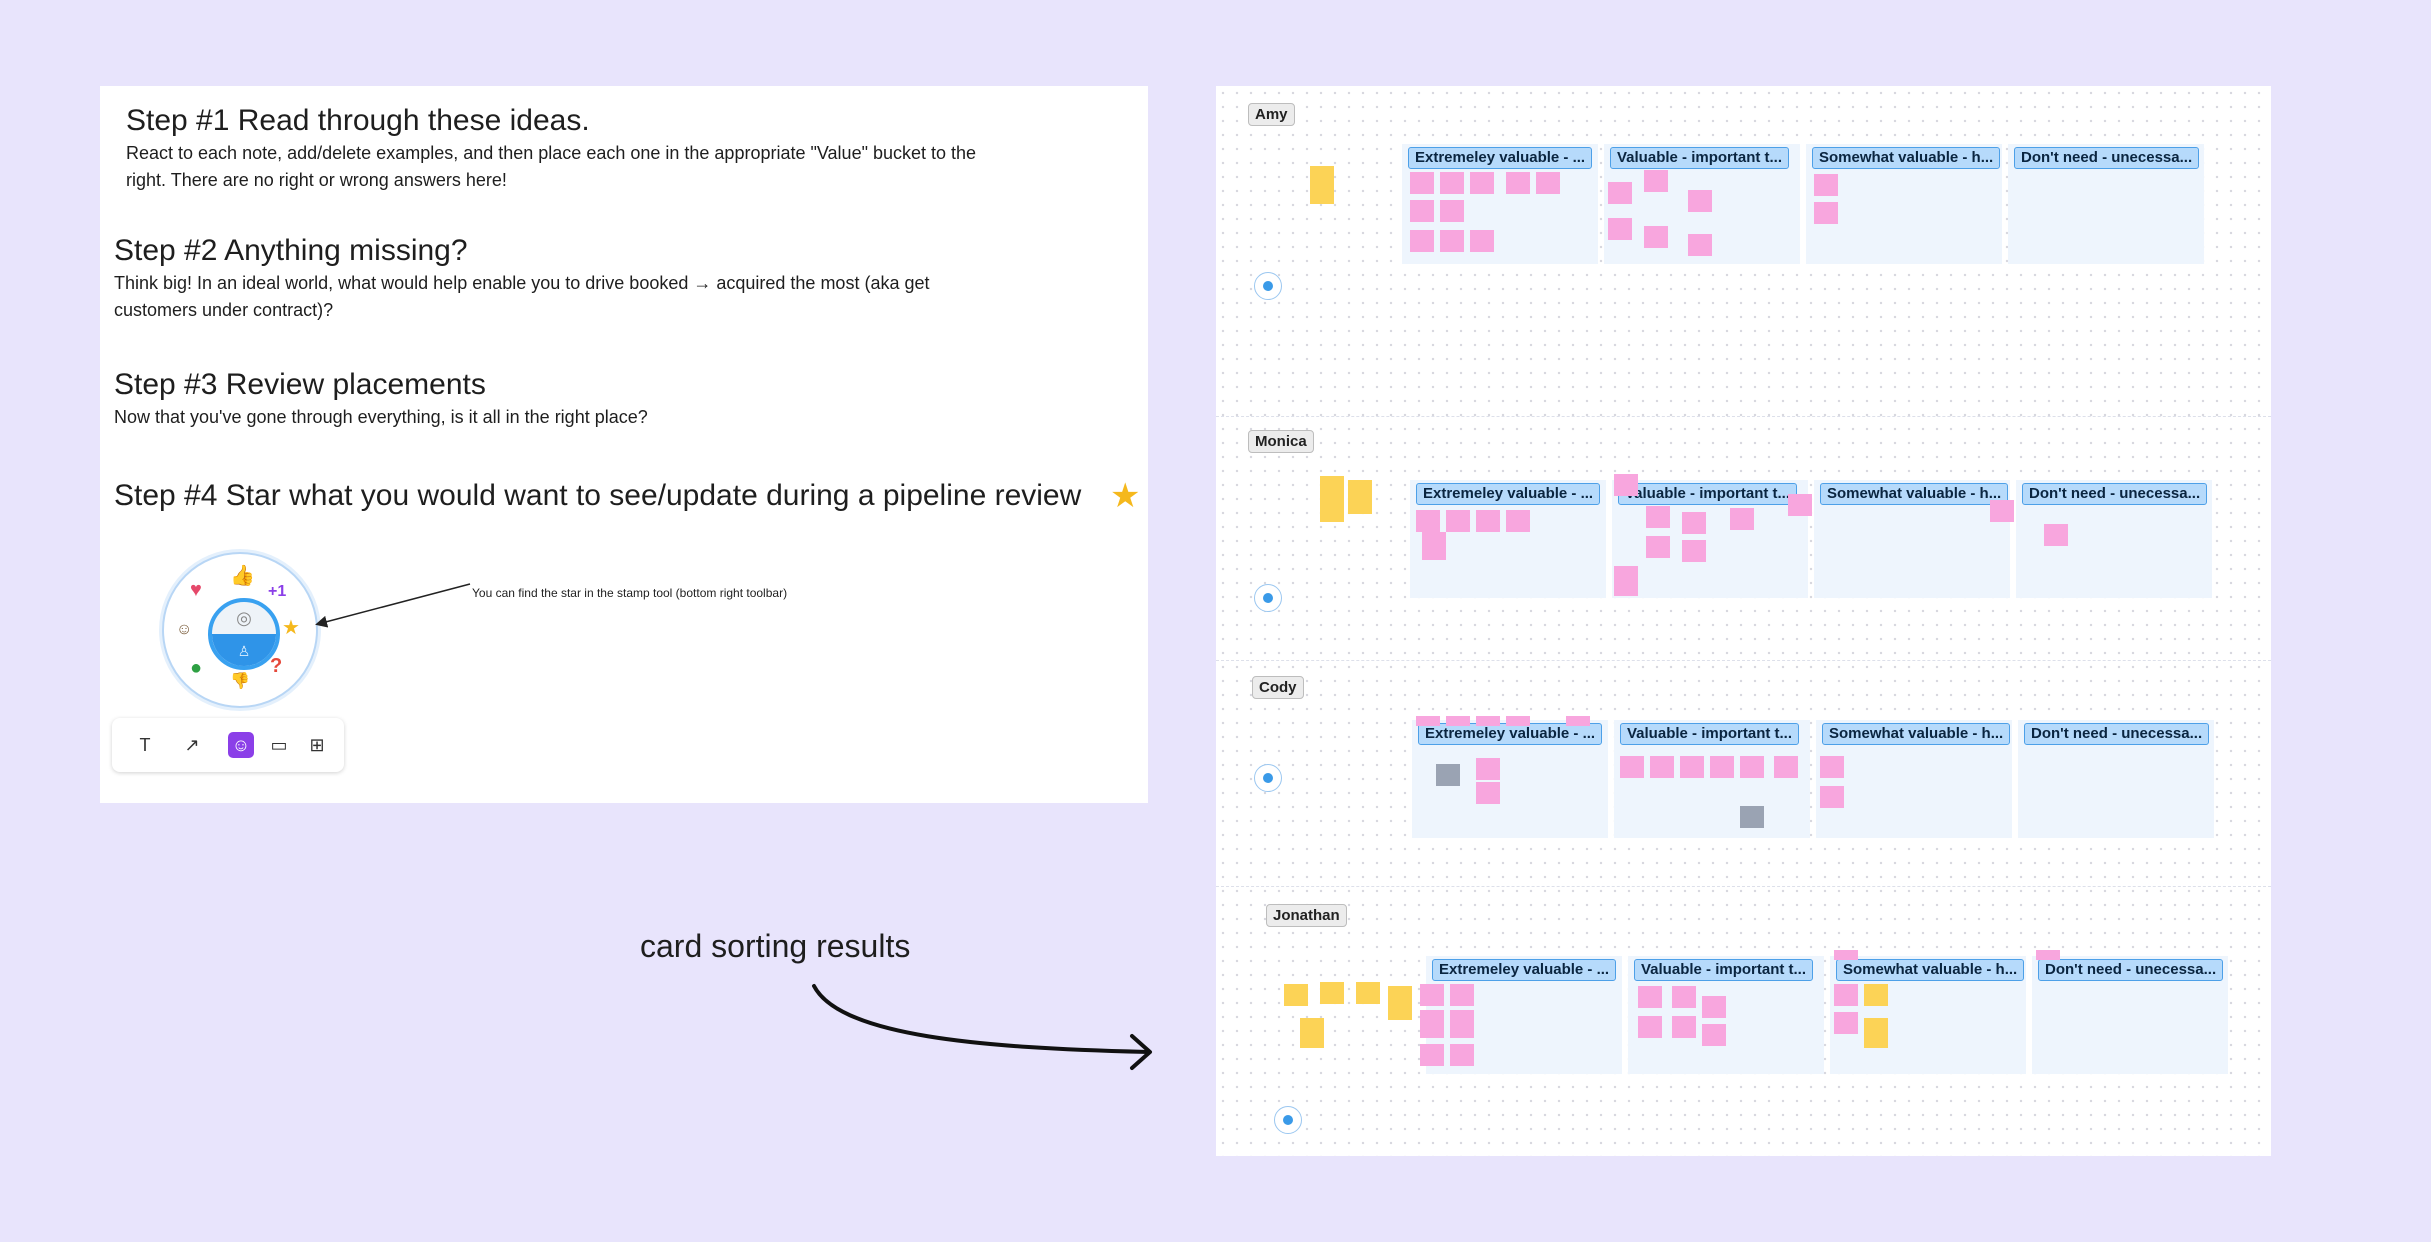 This screenshot has height=1242, width=2431. What do you see at coordinates (1268, 778) in the screenshot?
I see `mini-stamp-wheel` at bounding box center [1268, 778].